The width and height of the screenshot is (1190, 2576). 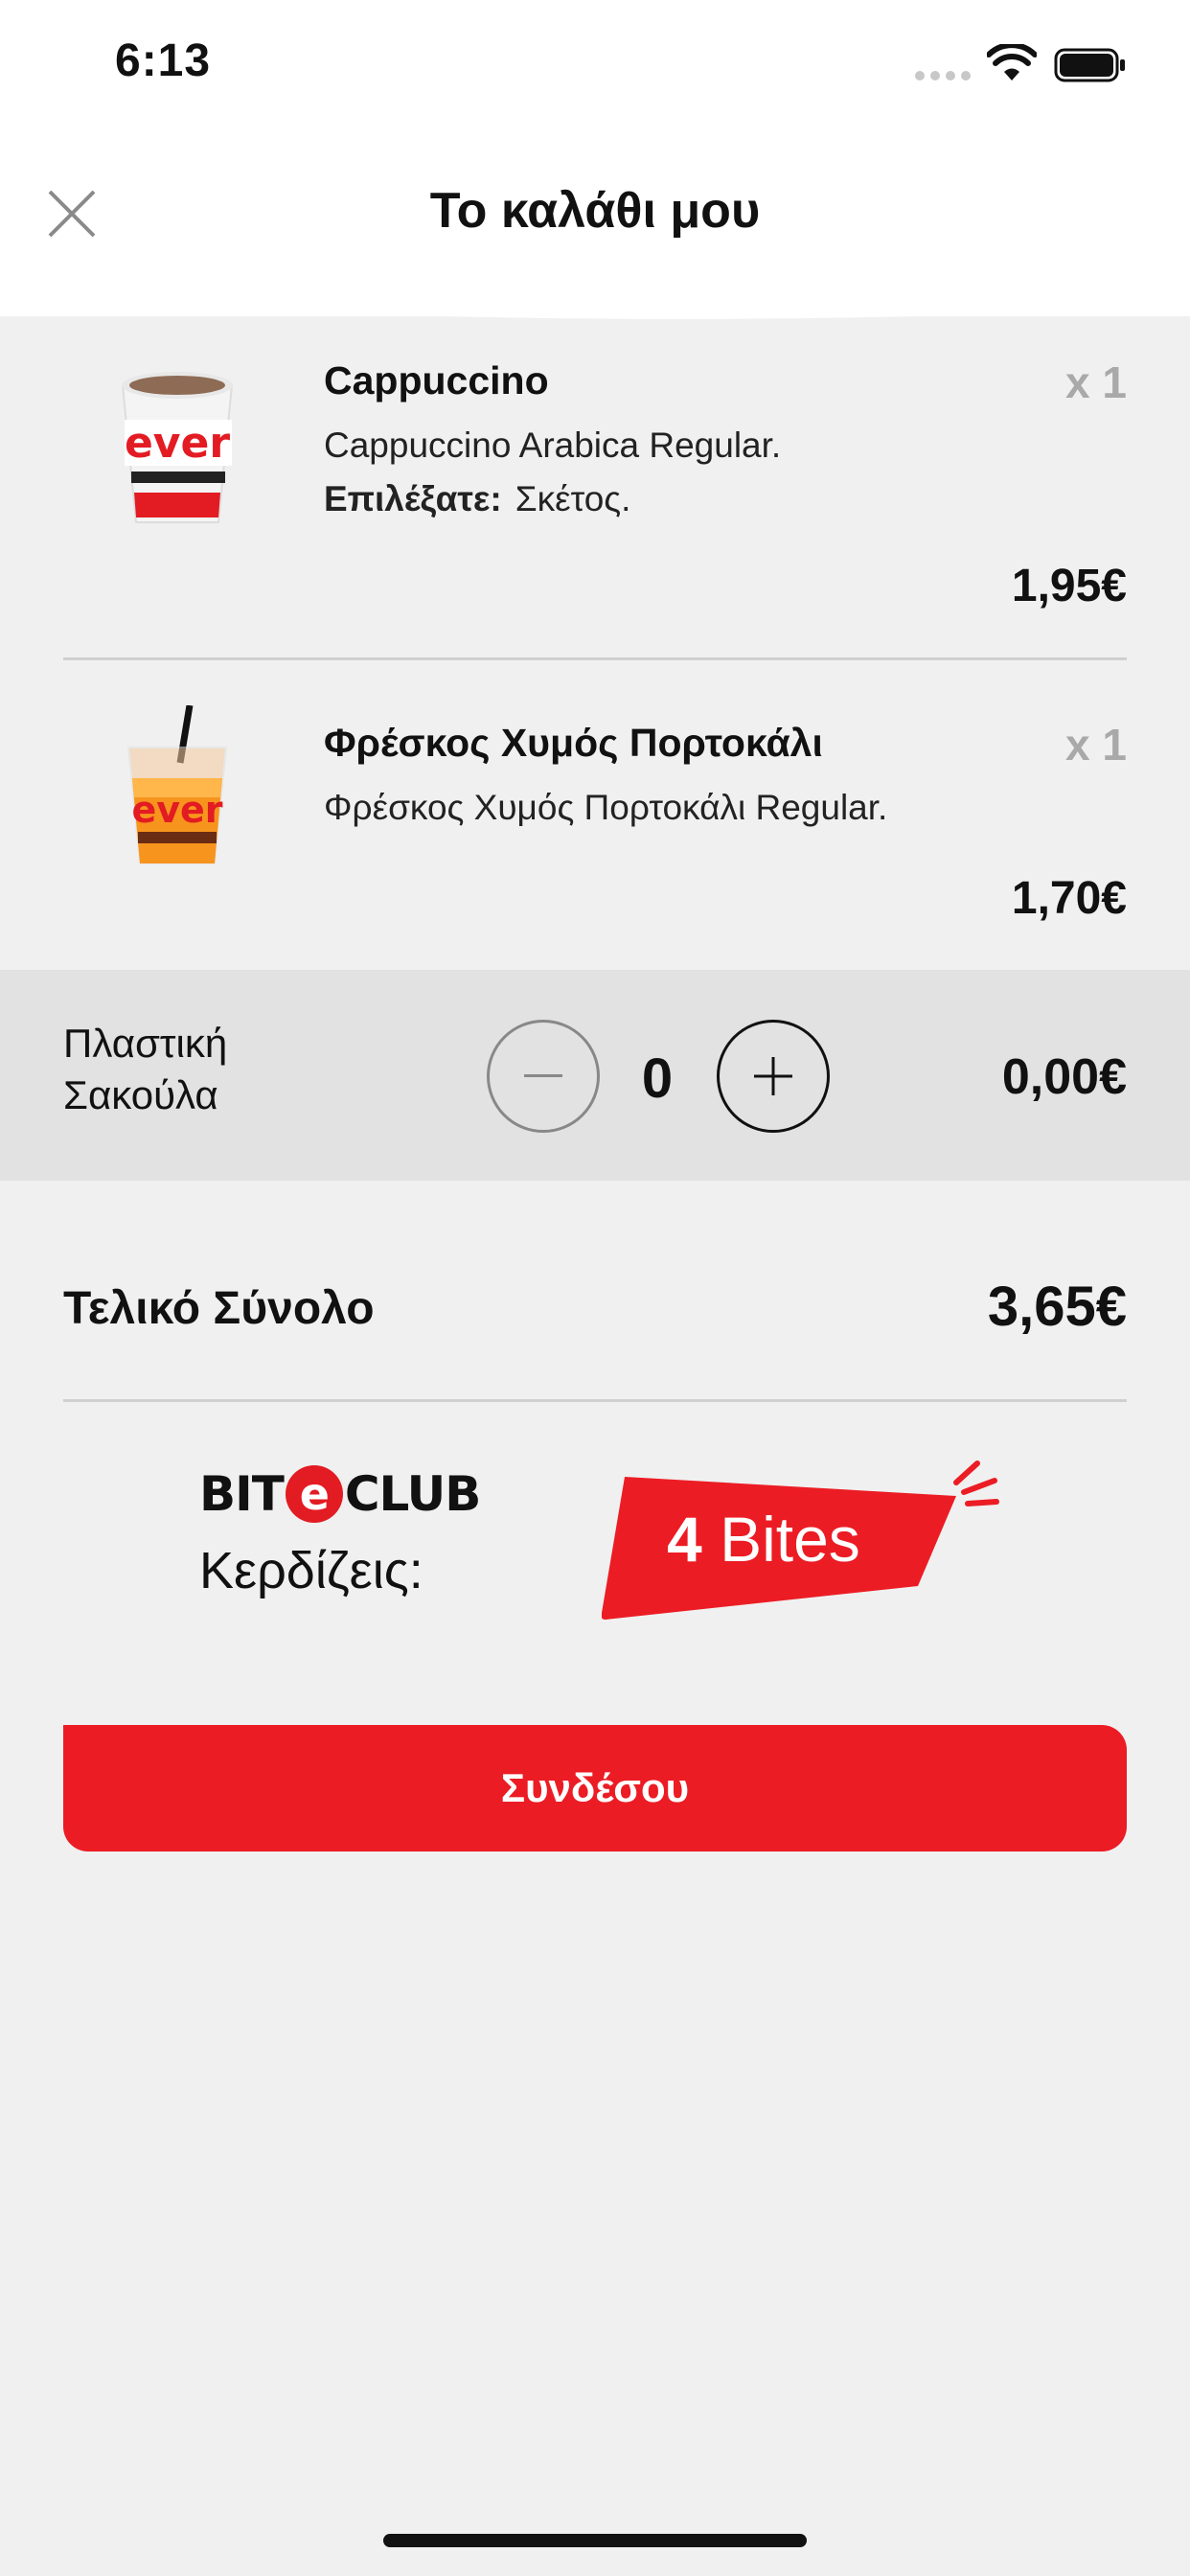 What do you see at coordinates (595, 2540) in the screenshot?
I see `home-indicator` at bounding box center [595, 2540].